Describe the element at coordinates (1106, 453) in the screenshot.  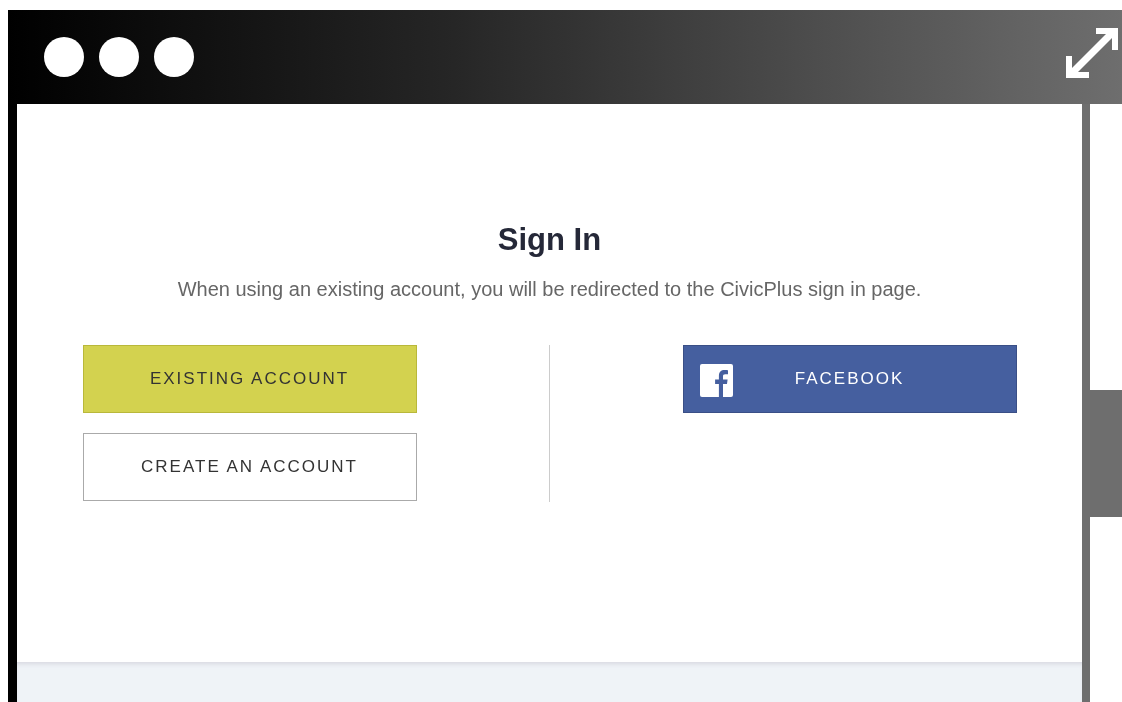
I see `scroll-thumb` at that location.